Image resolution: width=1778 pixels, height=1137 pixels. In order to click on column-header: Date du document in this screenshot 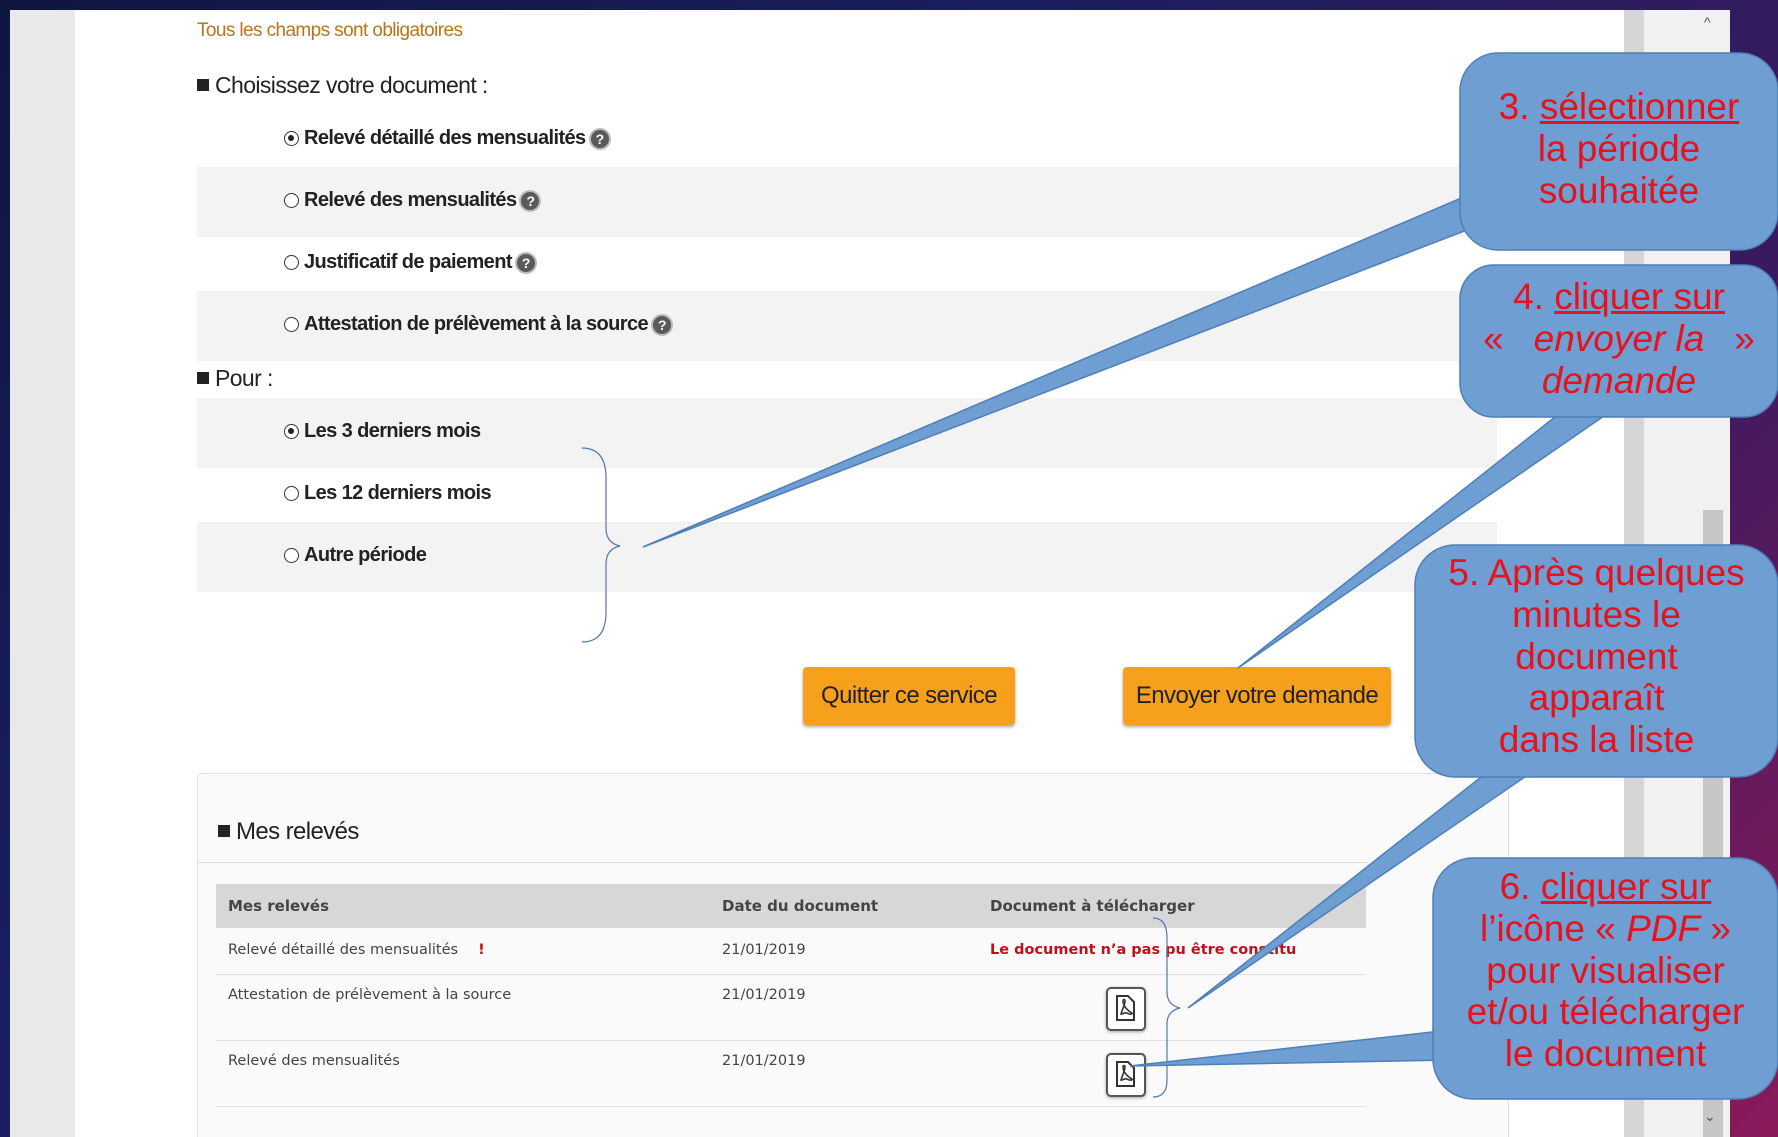, I will do `click(844, 906)`.